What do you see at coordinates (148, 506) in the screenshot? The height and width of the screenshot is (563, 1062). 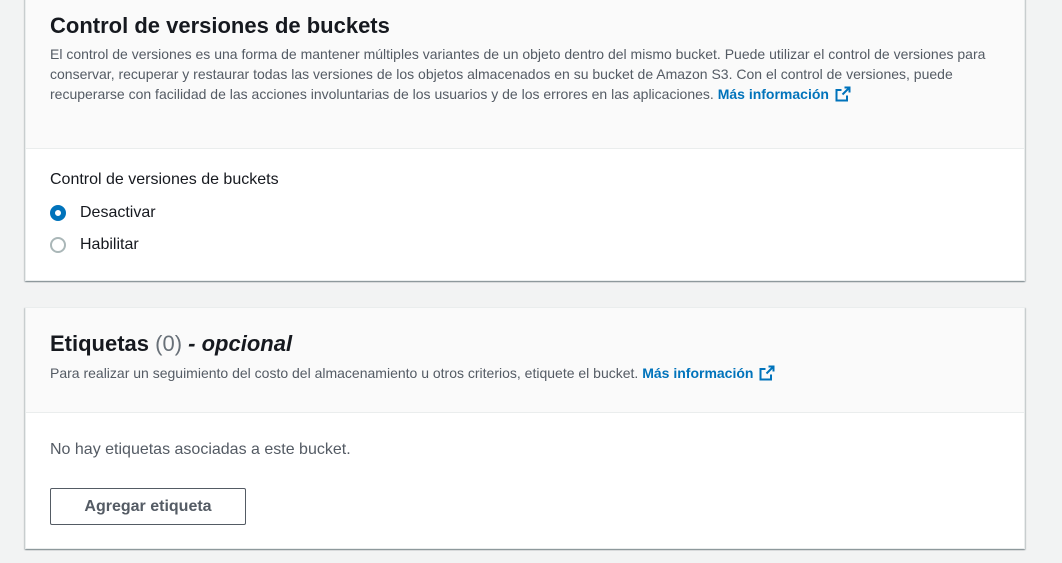 I see `add-tag-button: Agregar etiqueta` at bounding box center [148, 506].